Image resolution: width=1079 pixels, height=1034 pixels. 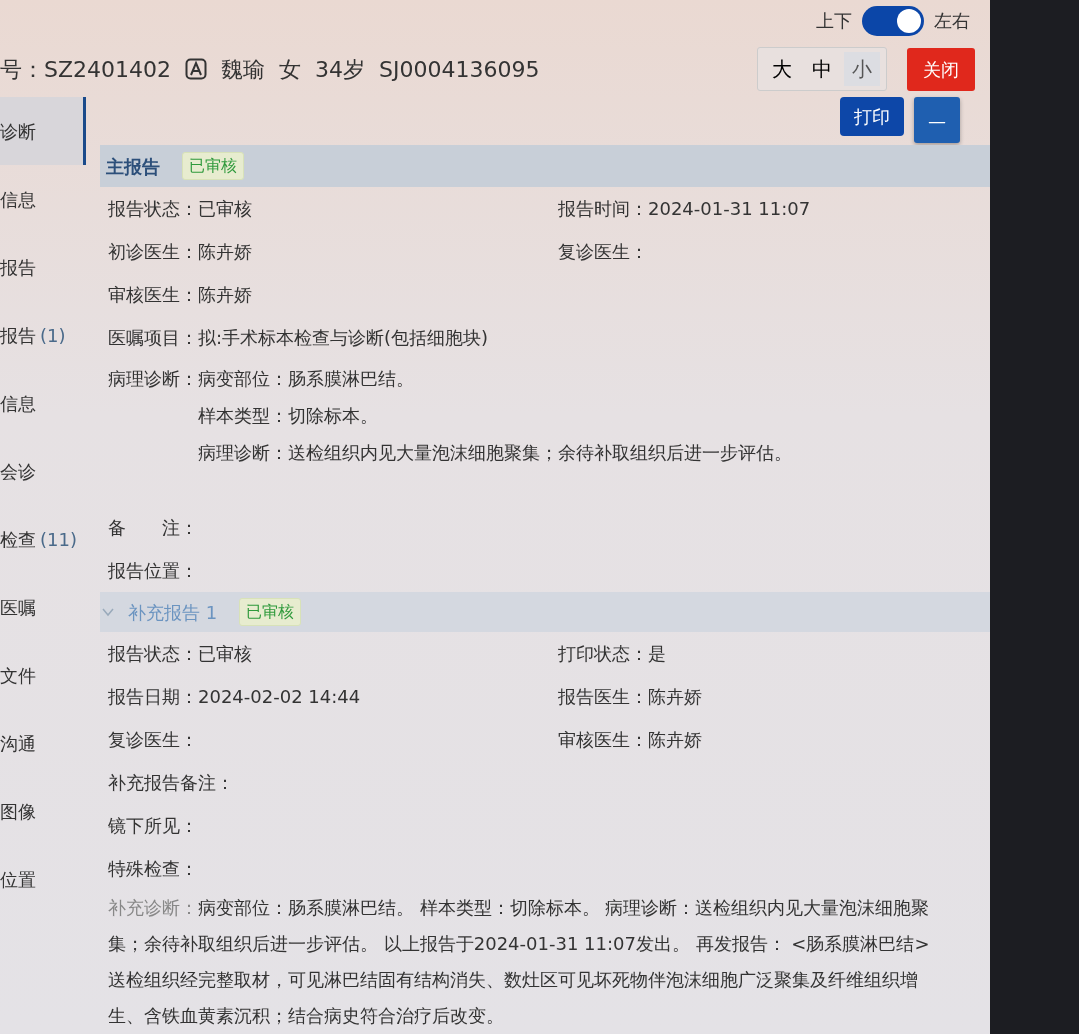 I want to click on sidebar-item: 医嘱, so click(x=43, y=607).